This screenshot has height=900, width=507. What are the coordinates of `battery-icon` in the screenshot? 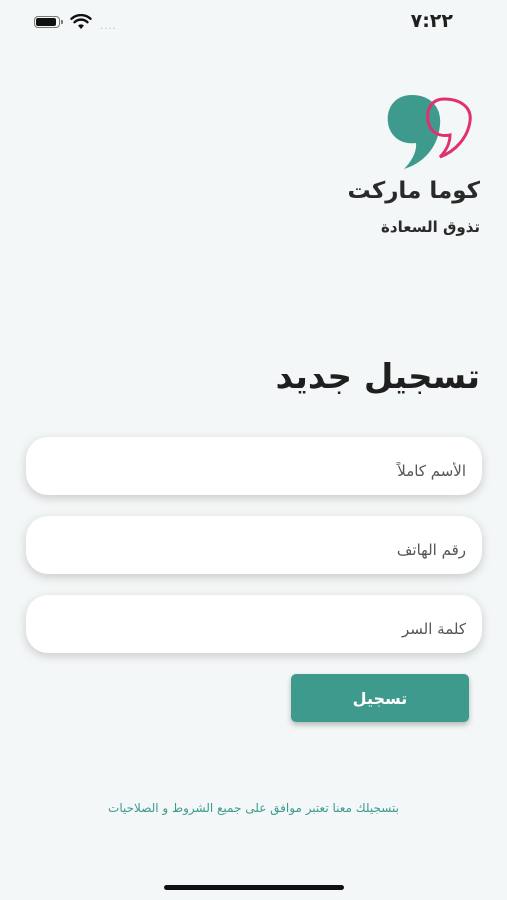 It's located at (49, 23).